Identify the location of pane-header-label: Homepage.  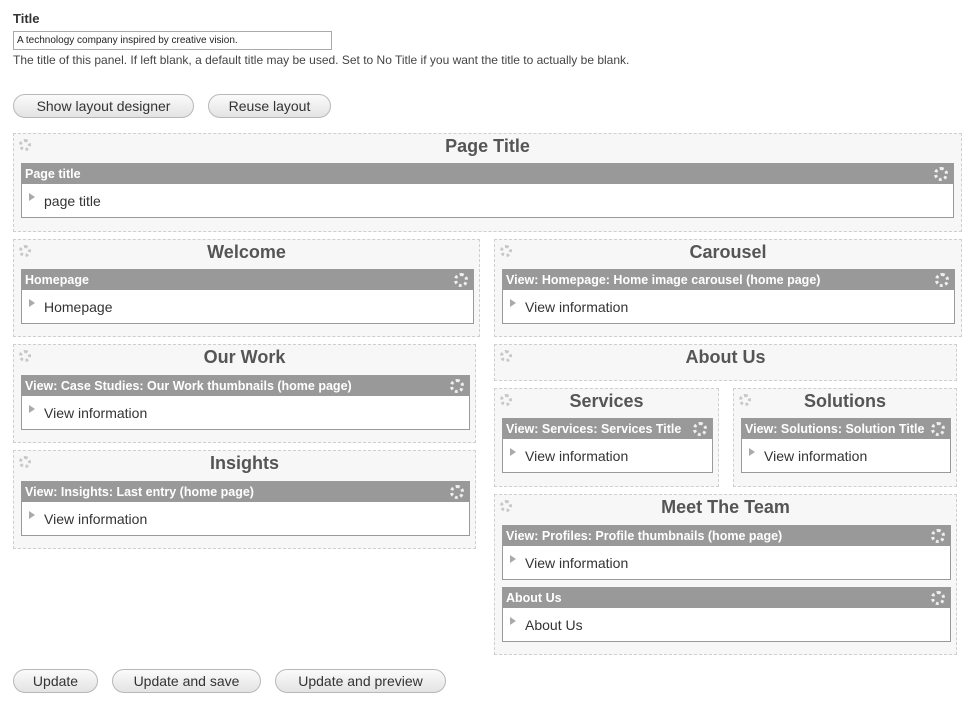
(57, 280).